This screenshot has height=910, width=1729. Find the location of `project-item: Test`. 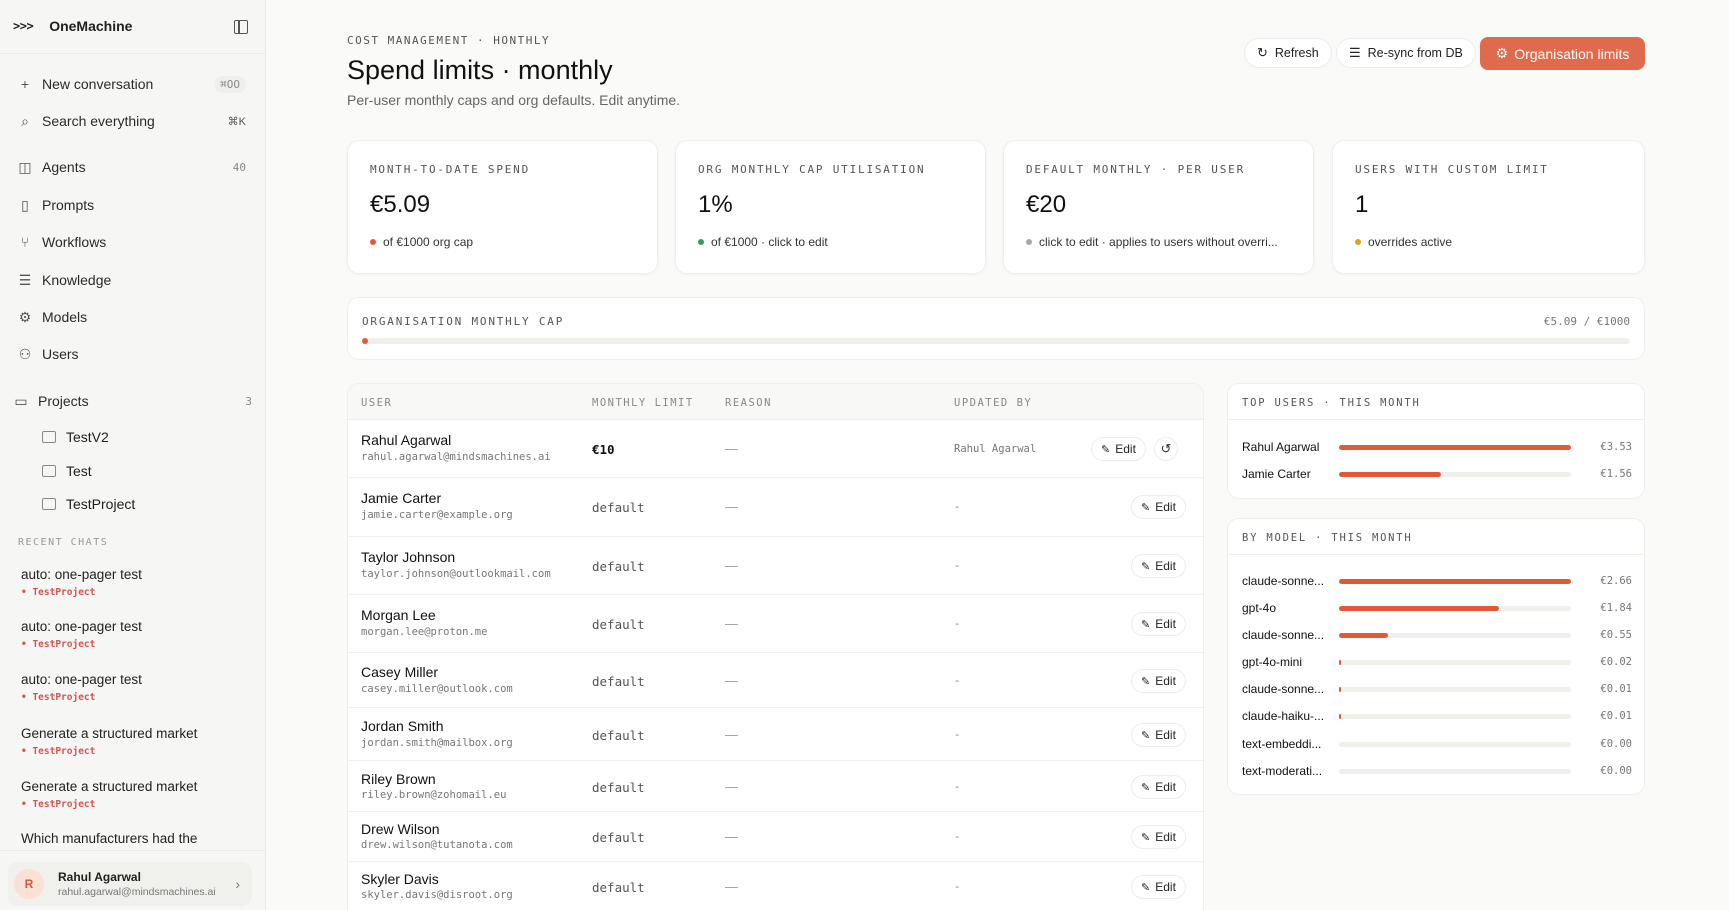

project-item: Test is located at coordinates (67, 471).